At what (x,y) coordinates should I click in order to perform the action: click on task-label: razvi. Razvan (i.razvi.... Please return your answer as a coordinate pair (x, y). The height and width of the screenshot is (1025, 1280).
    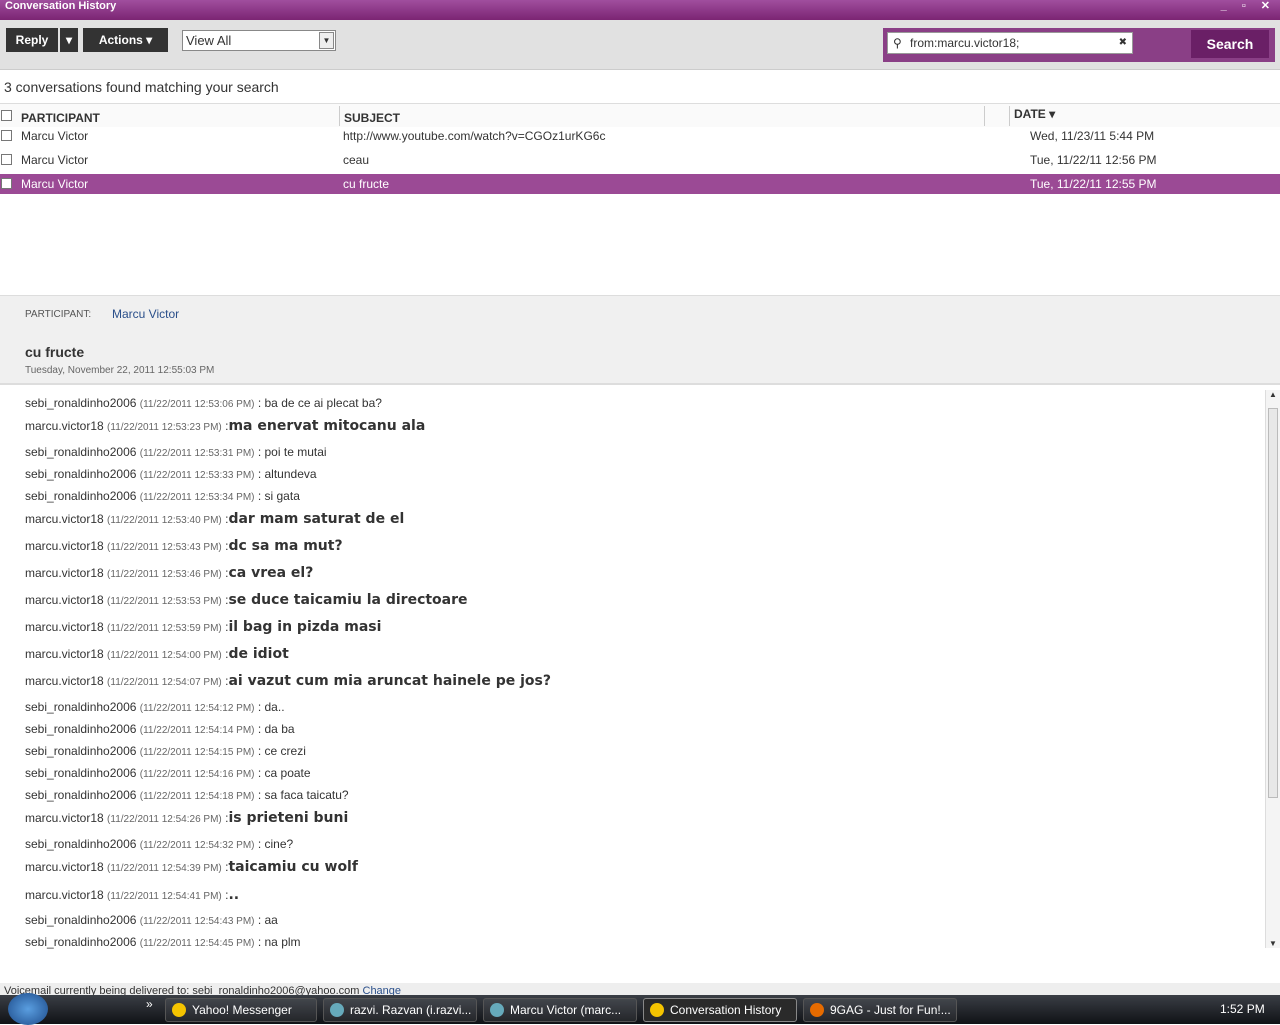
    Looking at the image, I should click on (411, 1010).